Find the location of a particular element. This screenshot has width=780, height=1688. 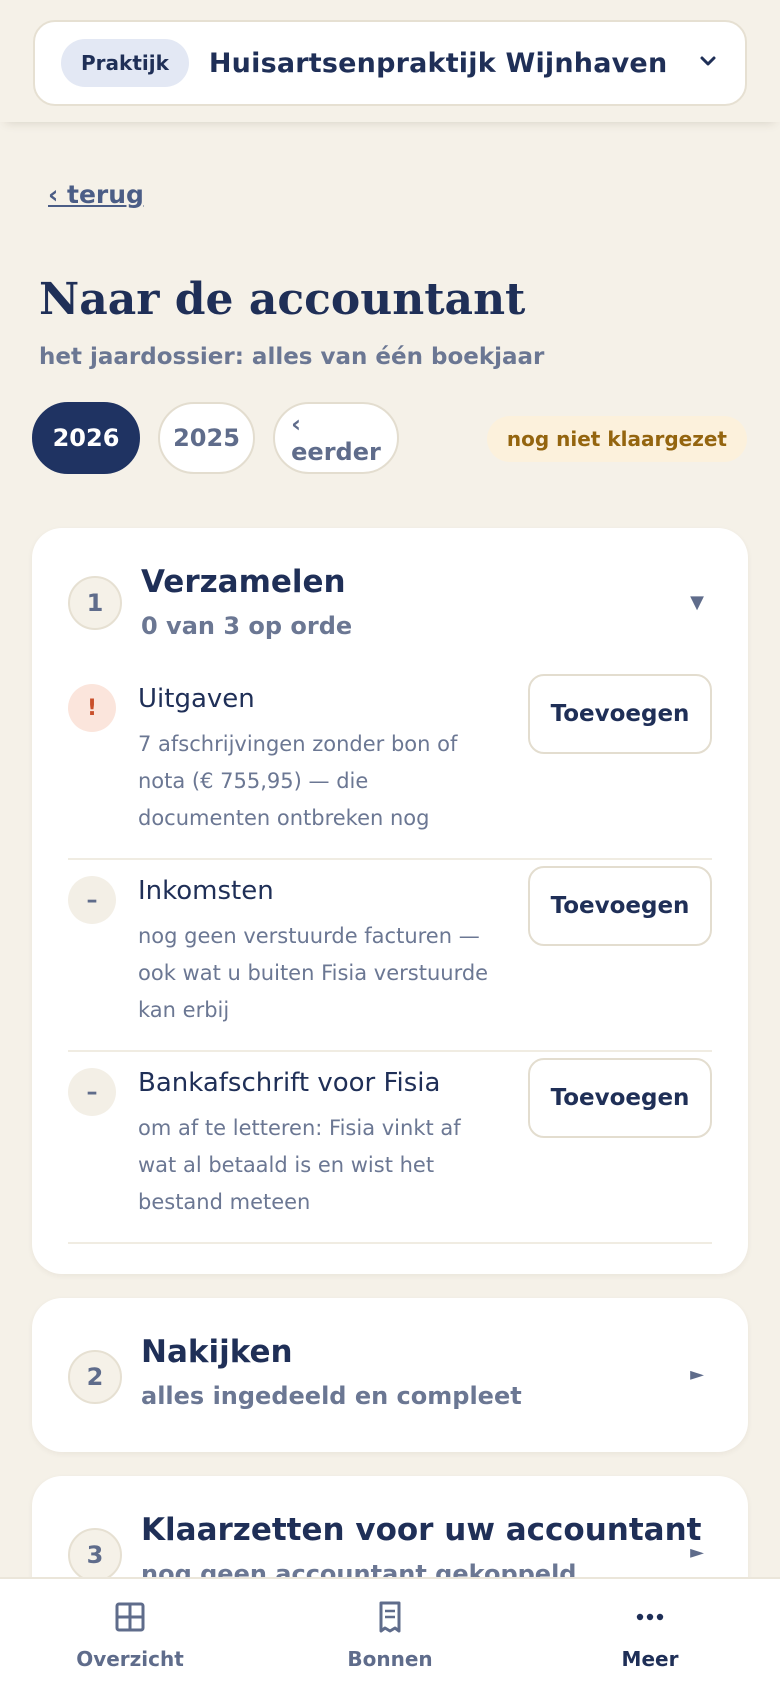

step-subtitle: 0 van 3 op orde is located at coordinates (247, 626).